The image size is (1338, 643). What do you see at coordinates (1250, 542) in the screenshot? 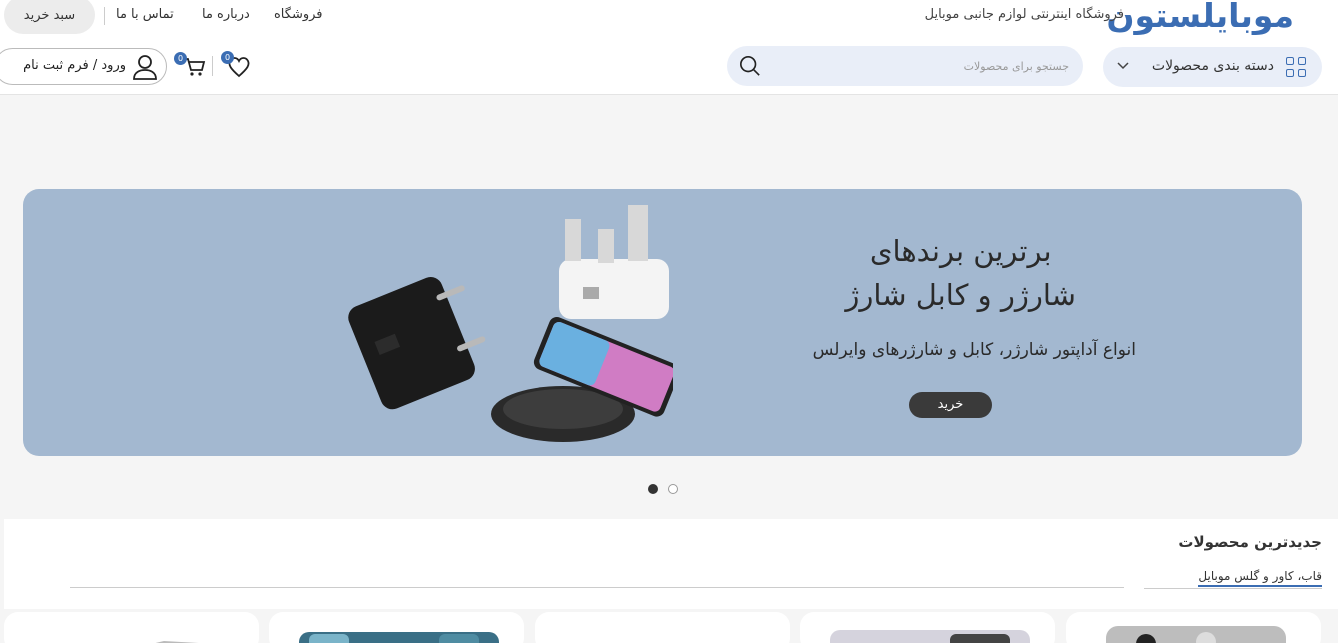
I see `section-title: جدیدترین محصولات` at bounding box center [1250, 542].